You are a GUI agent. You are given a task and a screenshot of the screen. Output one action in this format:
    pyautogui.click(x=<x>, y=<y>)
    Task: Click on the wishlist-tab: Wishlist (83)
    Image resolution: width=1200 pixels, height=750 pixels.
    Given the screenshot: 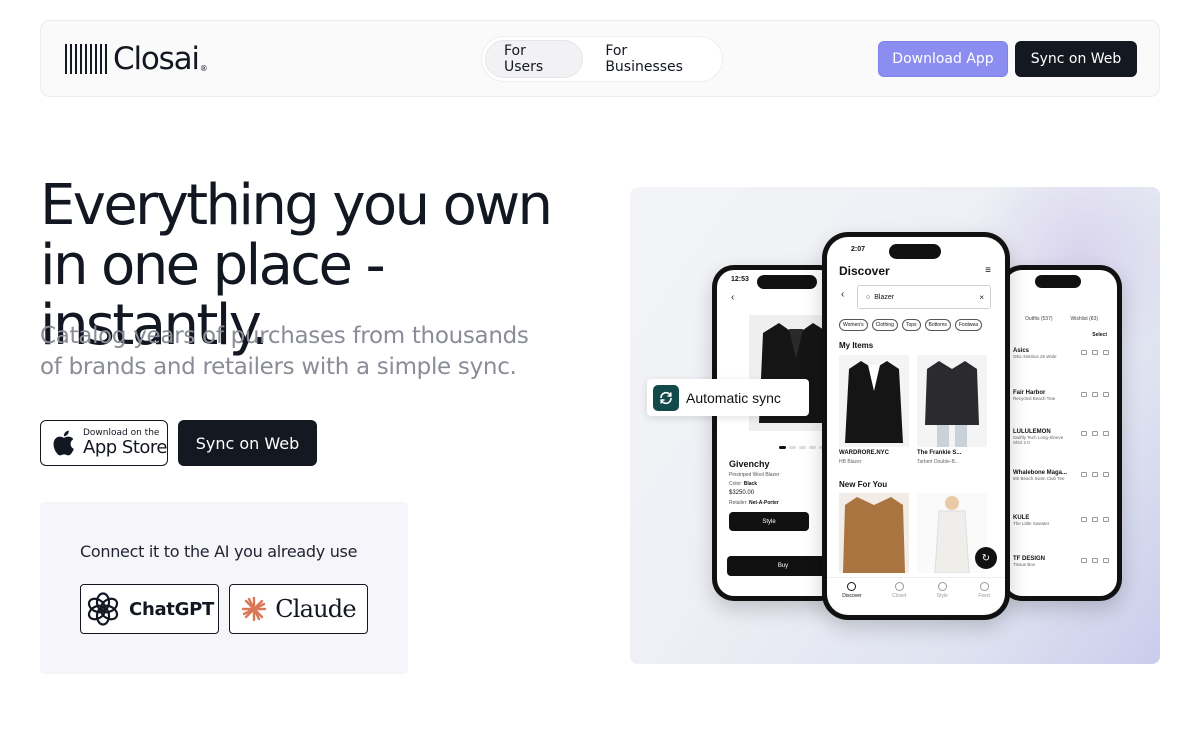 What is the action you would take?
    pyautogui.click(x=1085, y=319)
    